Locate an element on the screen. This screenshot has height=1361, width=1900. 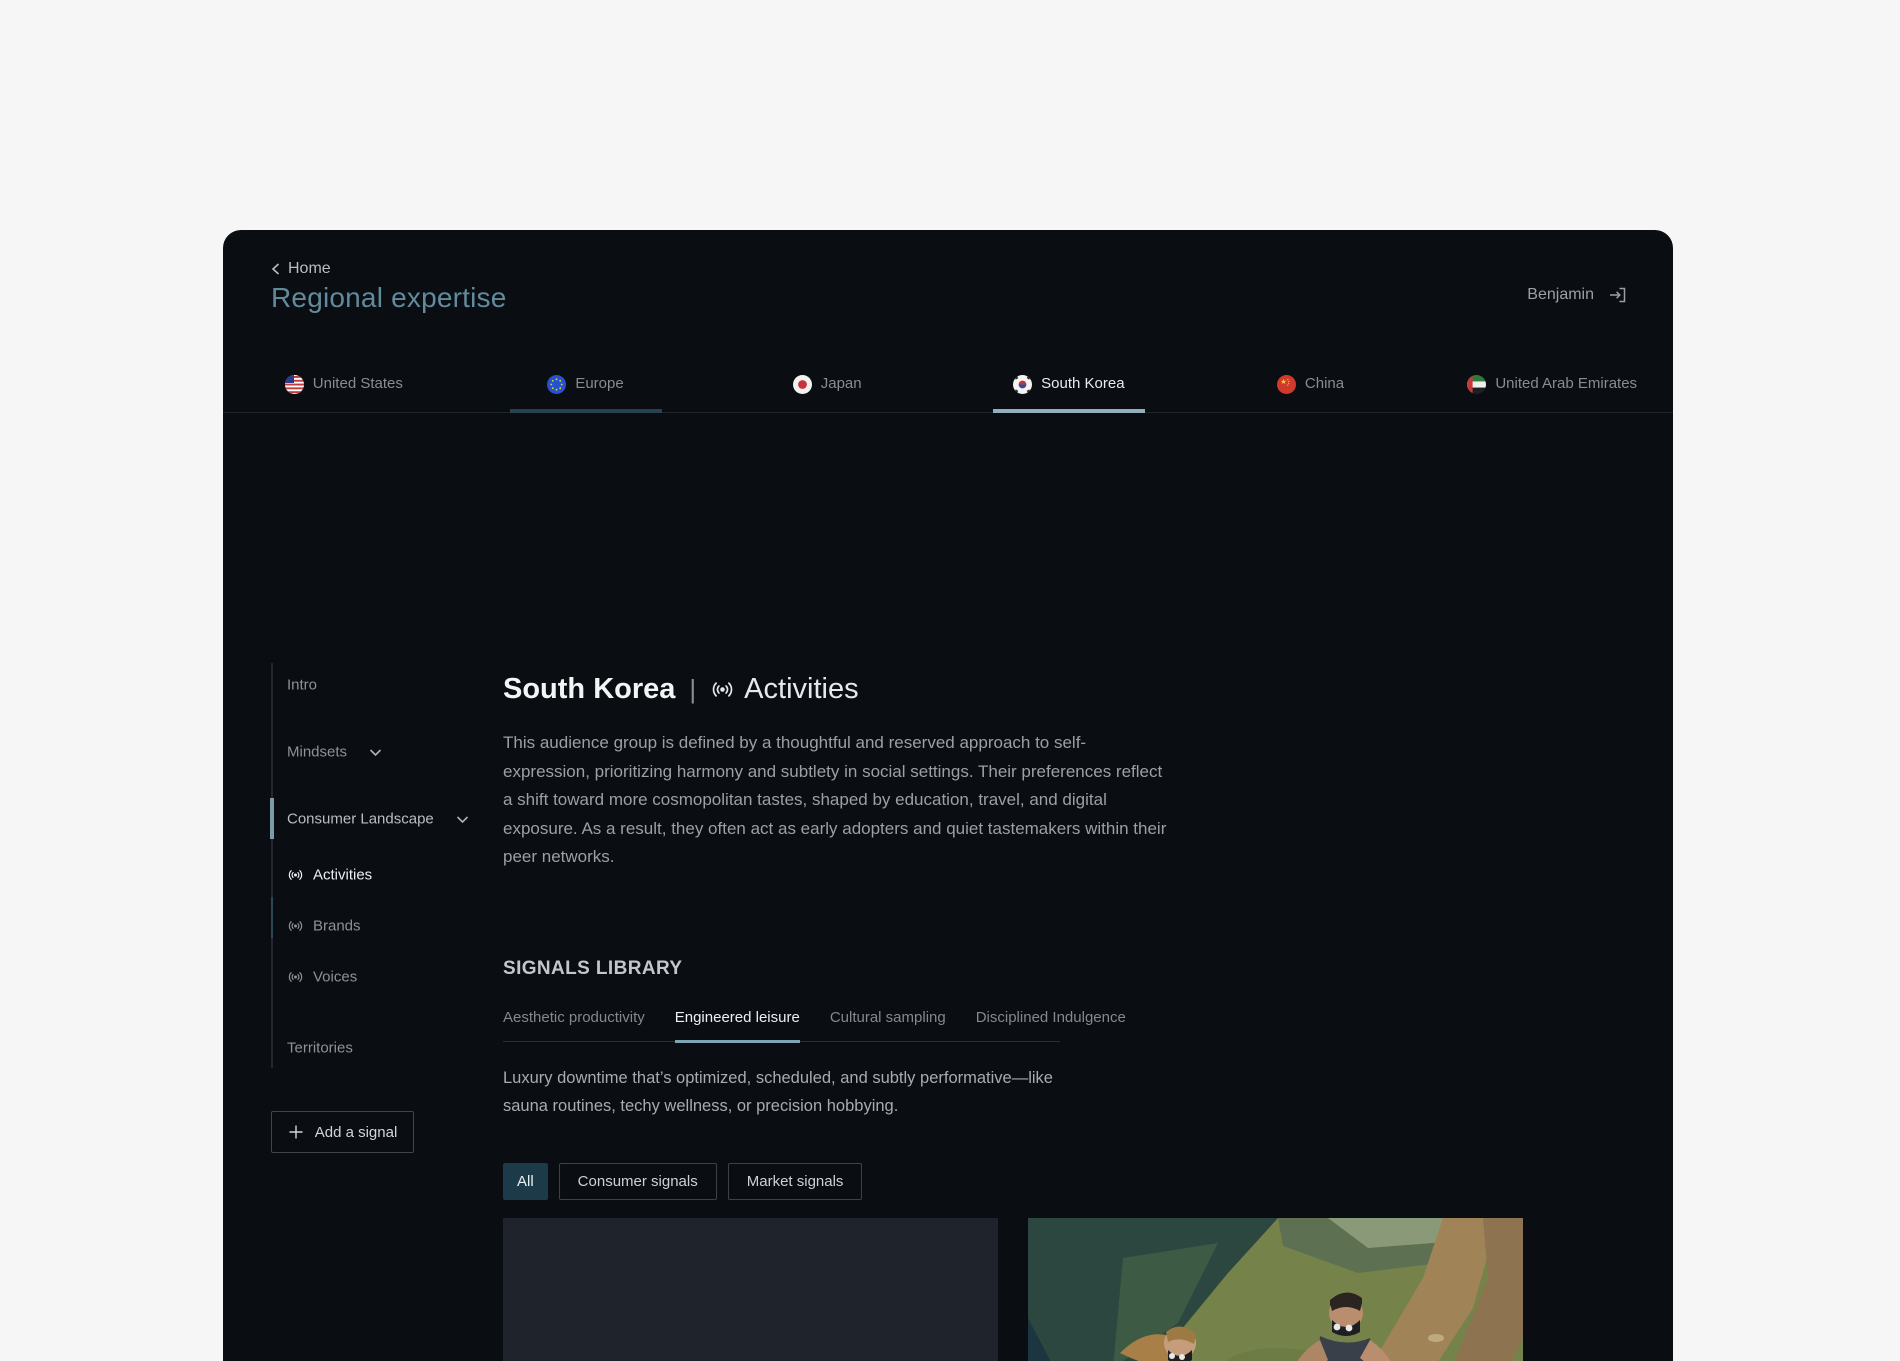
tab-japan: Japan is located at coordinates (827, 385).